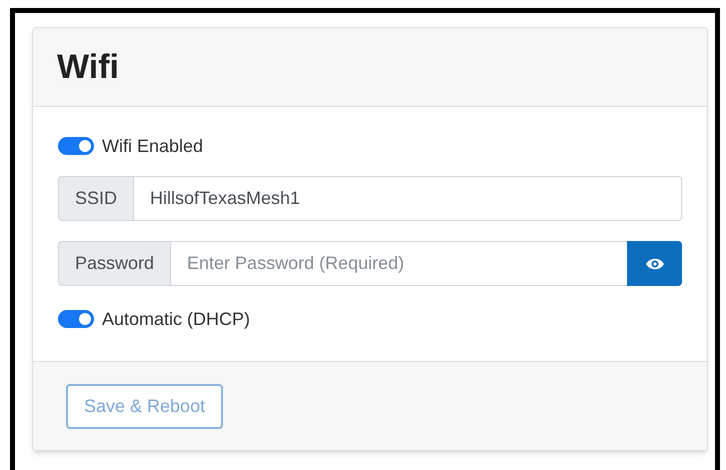 Image resolution: width=726 pixels, height=470 pixels. What do you see at coordinates (96, 198) in the screenshot?
I see `field-label: SSID` at bounding box center [96, 198].